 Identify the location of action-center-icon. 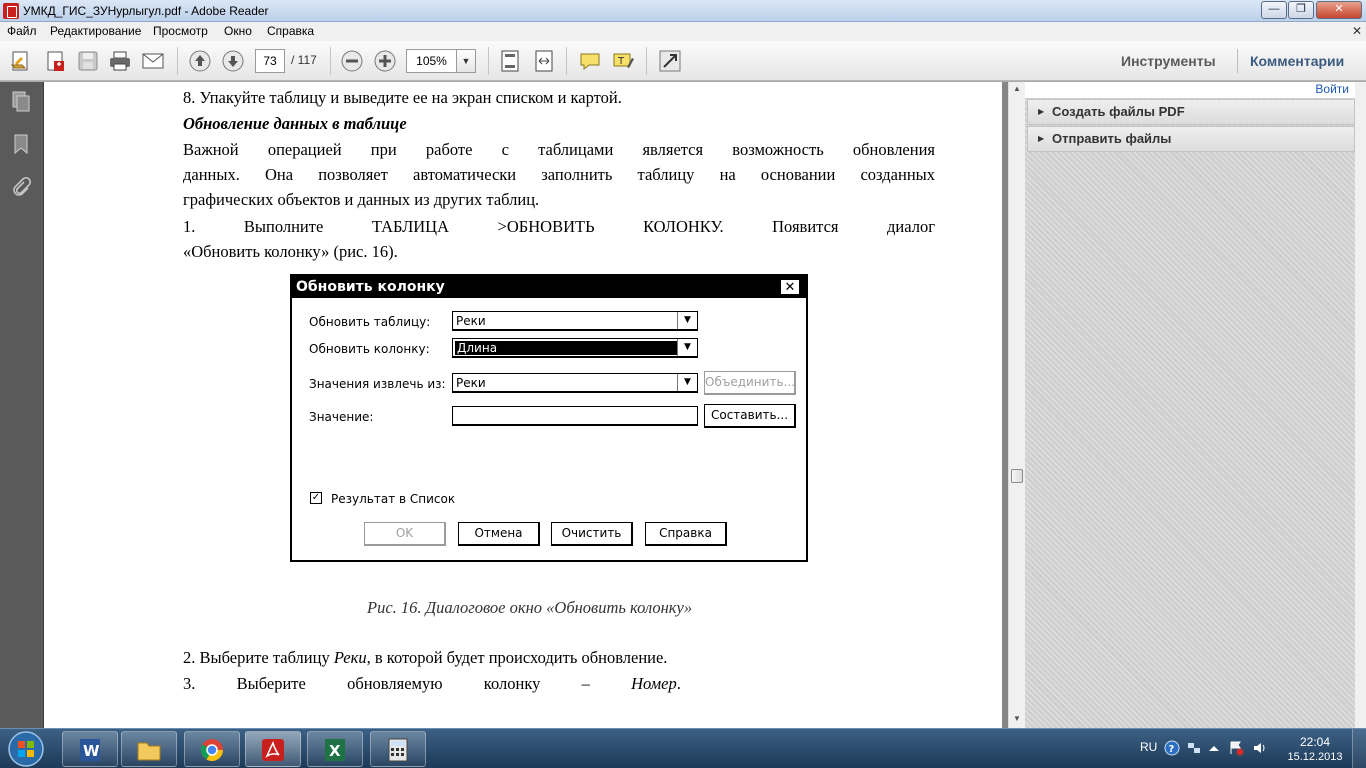
(1236, 748).